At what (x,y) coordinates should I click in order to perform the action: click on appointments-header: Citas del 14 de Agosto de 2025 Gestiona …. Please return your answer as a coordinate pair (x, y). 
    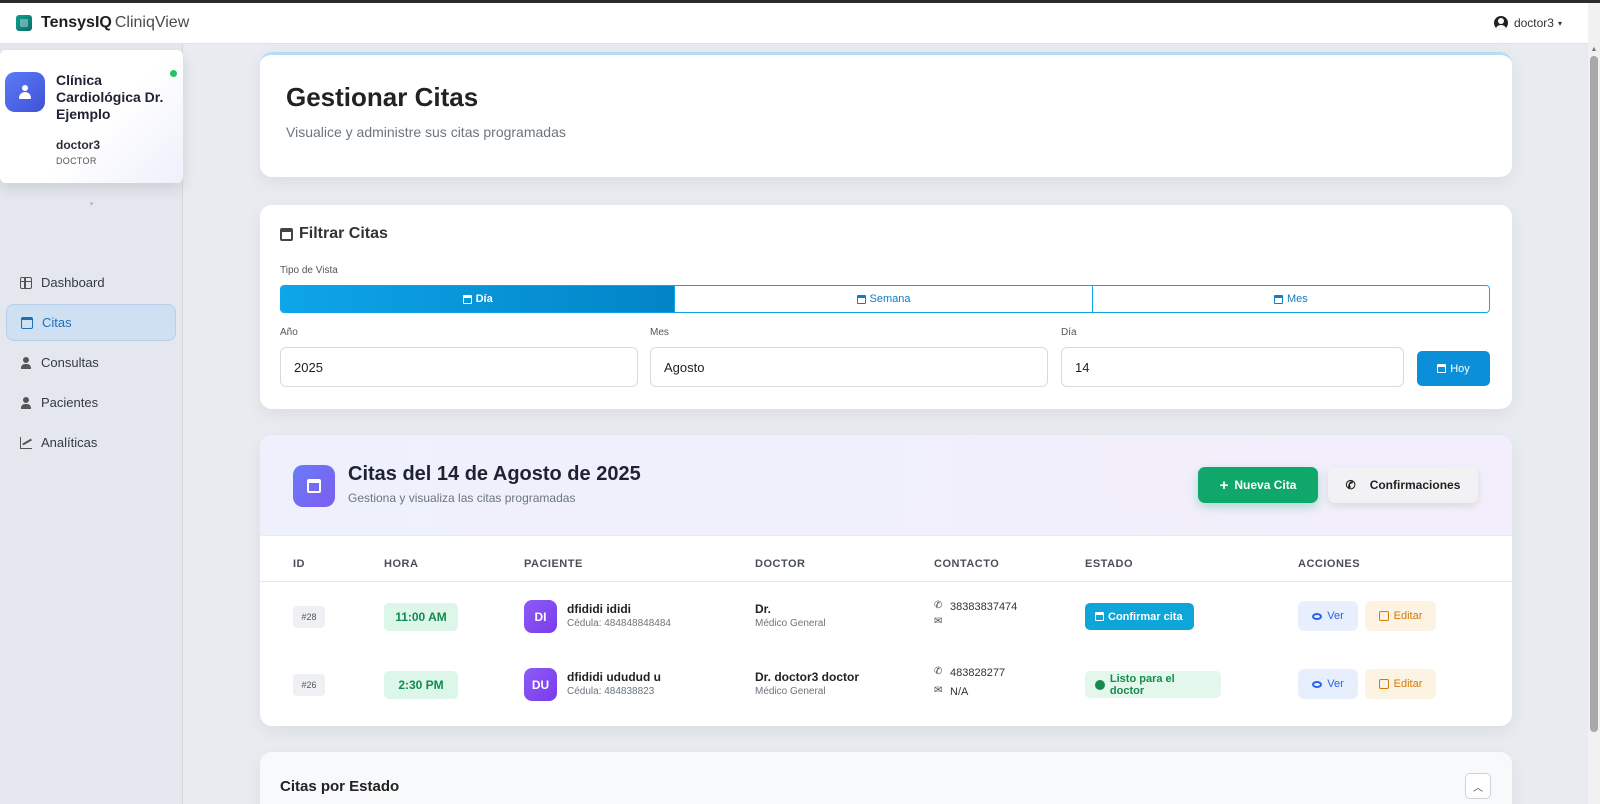
    Looking at the image, I should click on (886, 485).